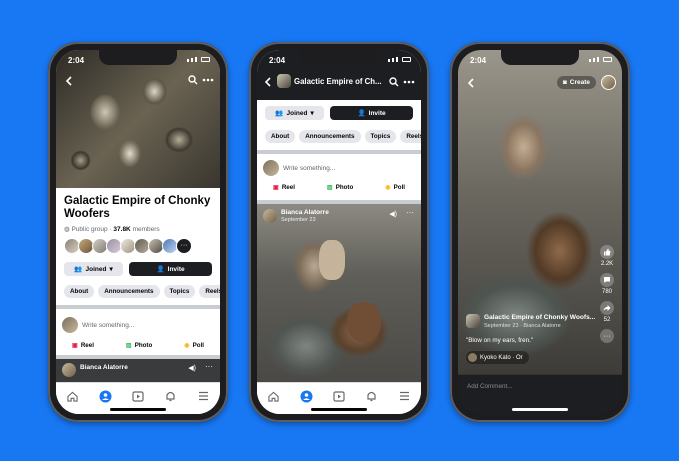 The image size is (679, 461). I want to click on post-header: Bianca Alatorre ◀) ···, so click(138, 371).